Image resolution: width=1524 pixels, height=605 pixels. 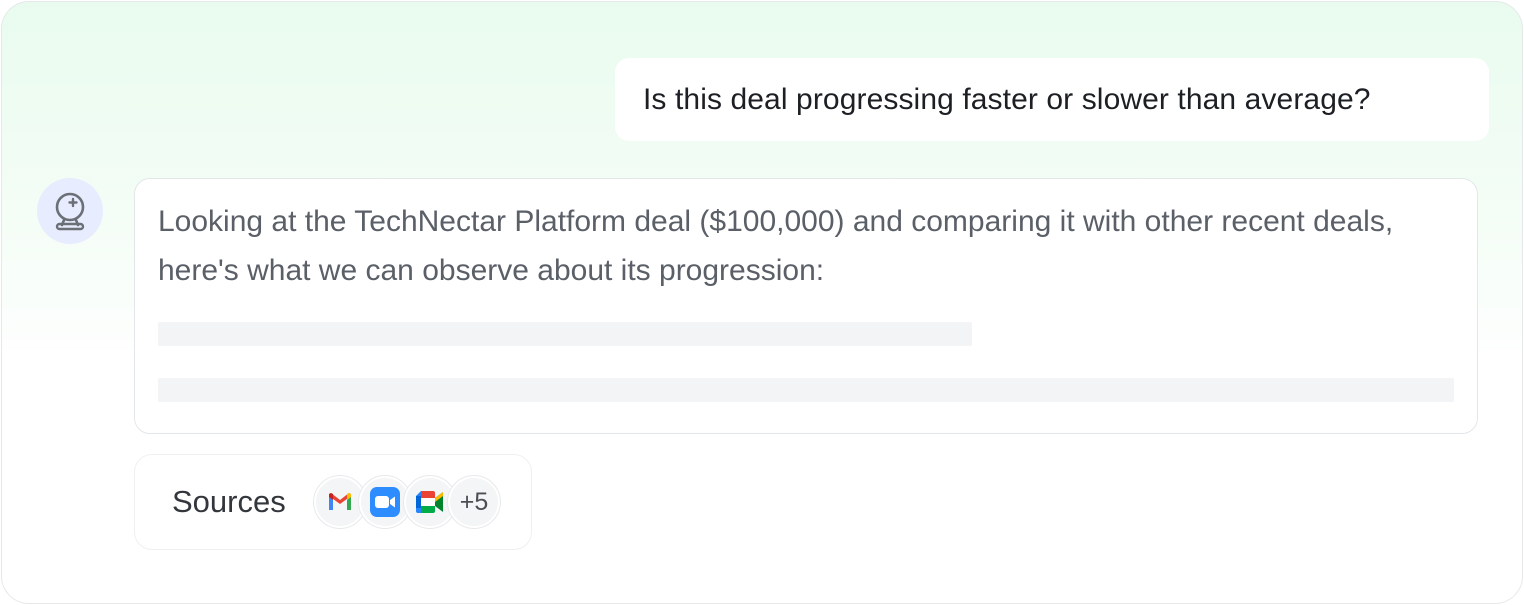 I want to click on assistant-bot-icon, so click(x=70, y=211).